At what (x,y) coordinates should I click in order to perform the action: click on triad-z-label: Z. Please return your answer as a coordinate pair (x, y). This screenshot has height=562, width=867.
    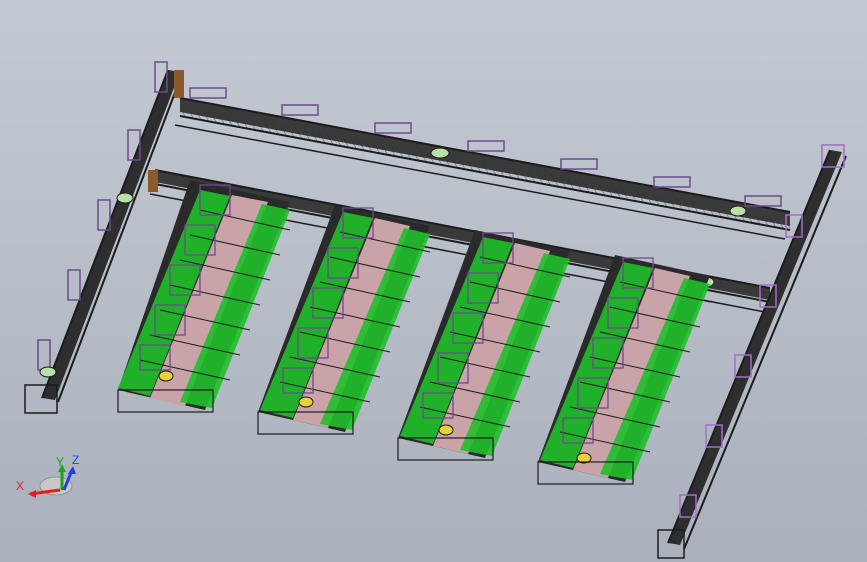
    Looking at the image, I should click on (75, 460).